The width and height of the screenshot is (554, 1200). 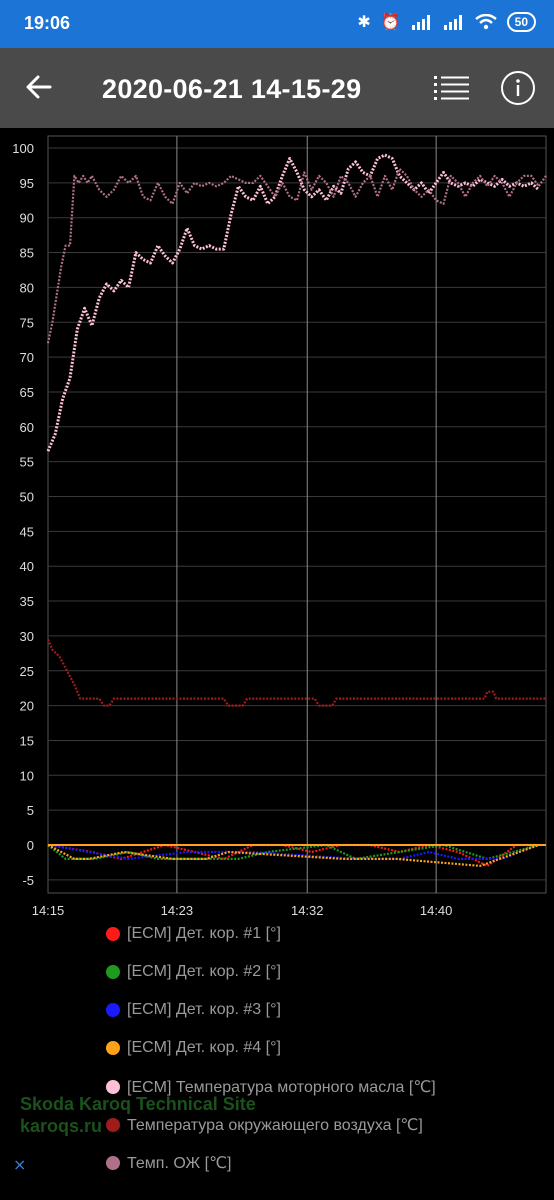 What do you see at coordinates (307, 910) in the screenshot?
I see `x-tick-label: 14:32` at bounding box center [307, 910].